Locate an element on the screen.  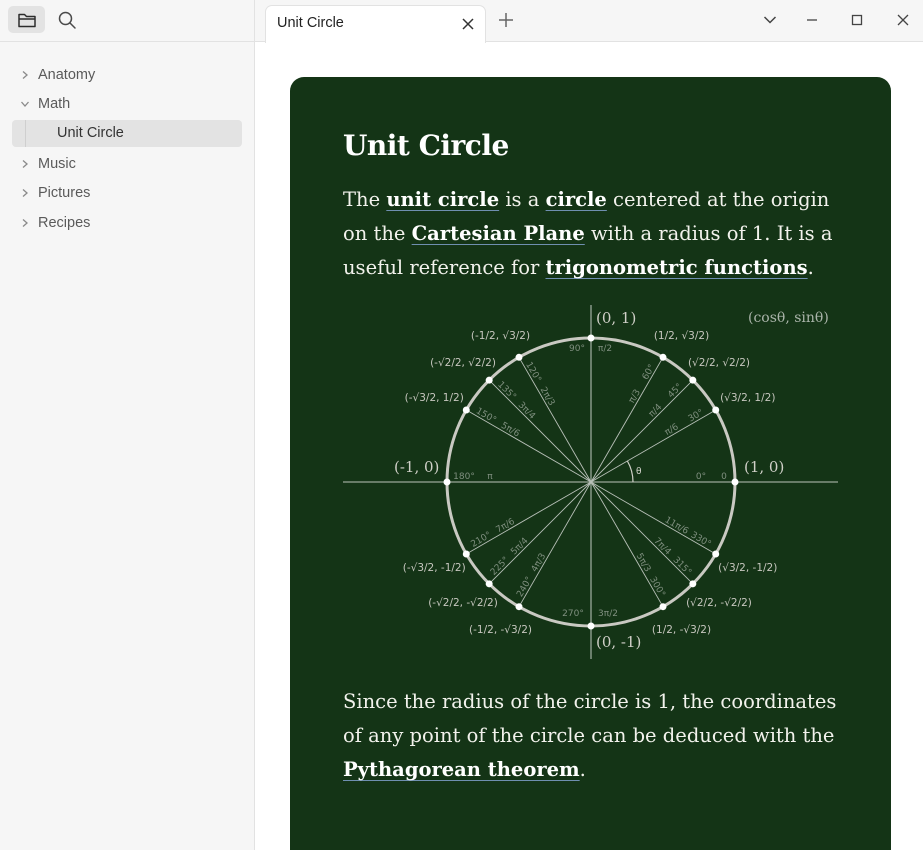
sidebar-item-label: Recipes is located at coordinates (64, 222).